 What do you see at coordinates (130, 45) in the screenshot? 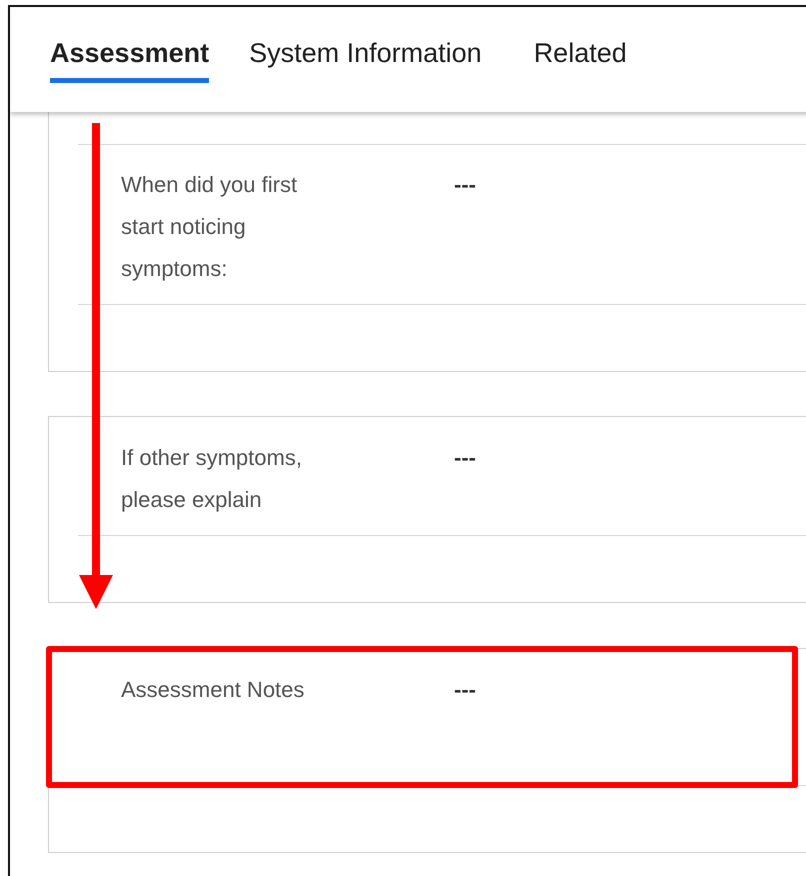
I see `tab: Assessment` at bounding box center [130, 45].